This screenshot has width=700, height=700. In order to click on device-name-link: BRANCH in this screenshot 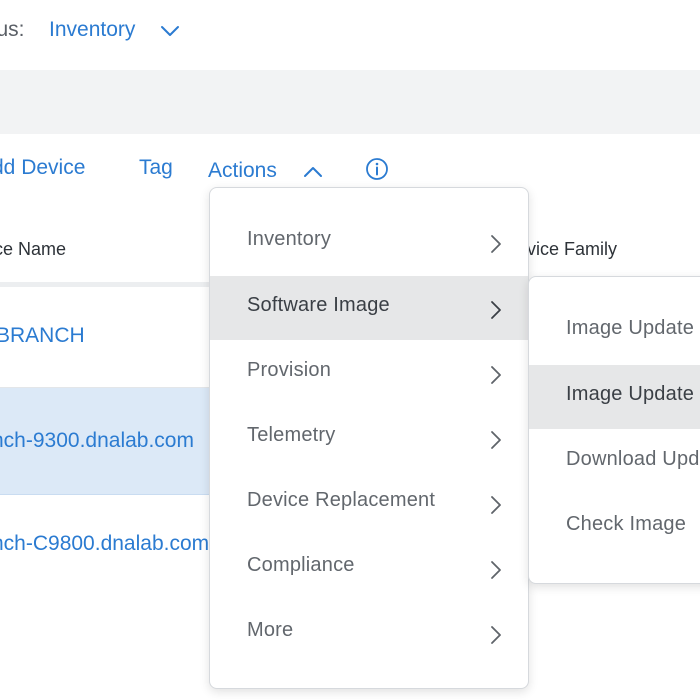, I will do `click(42, 336)`.